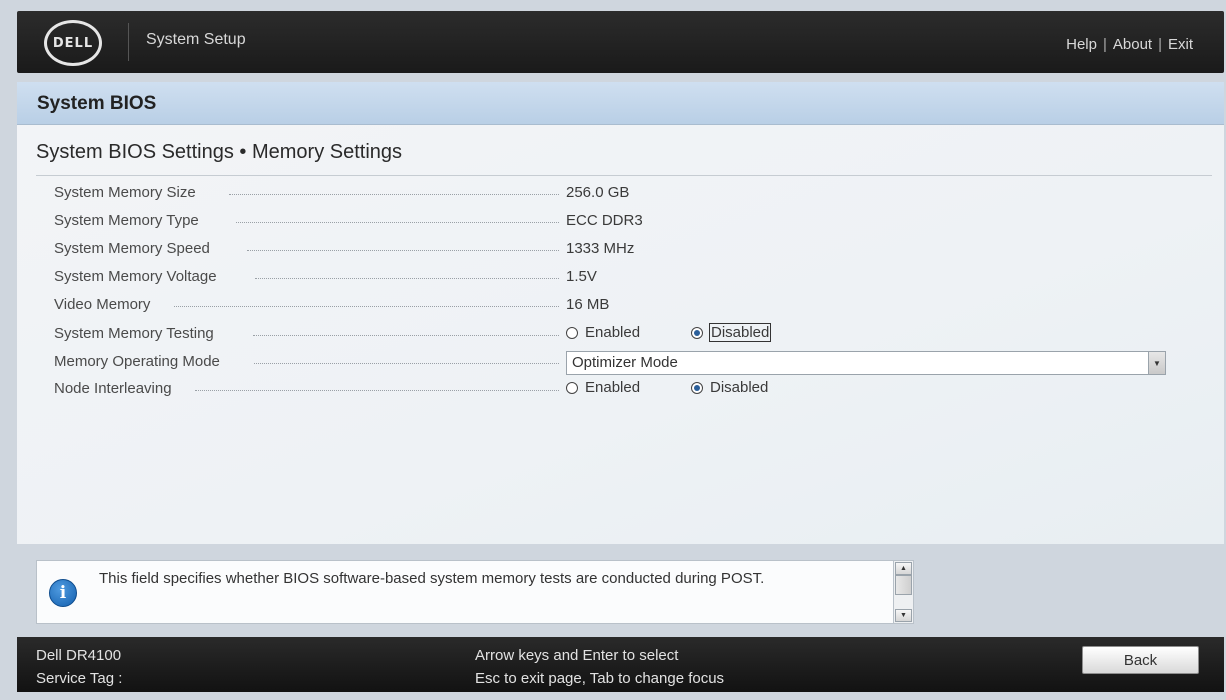  Describe the element at coordinates (102, 304) in the screenshot. I see `setting-label: Video Memory` at that location.